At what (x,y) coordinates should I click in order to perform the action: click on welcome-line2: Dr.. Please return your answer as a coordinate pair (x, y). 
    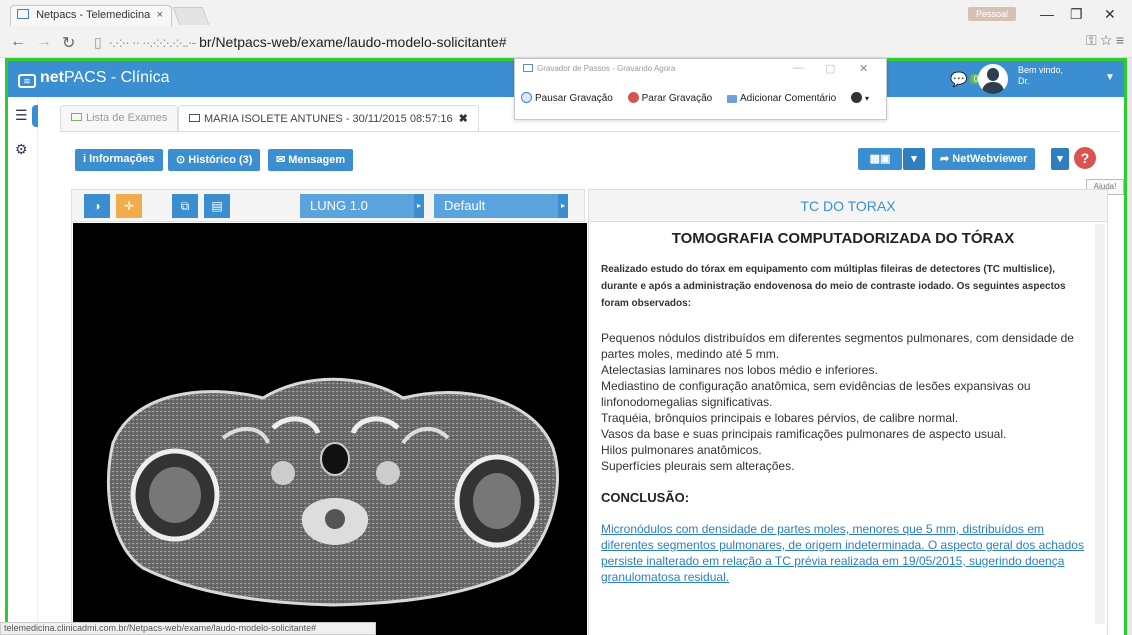
    Looking at the image, I should click on (1024, 81).